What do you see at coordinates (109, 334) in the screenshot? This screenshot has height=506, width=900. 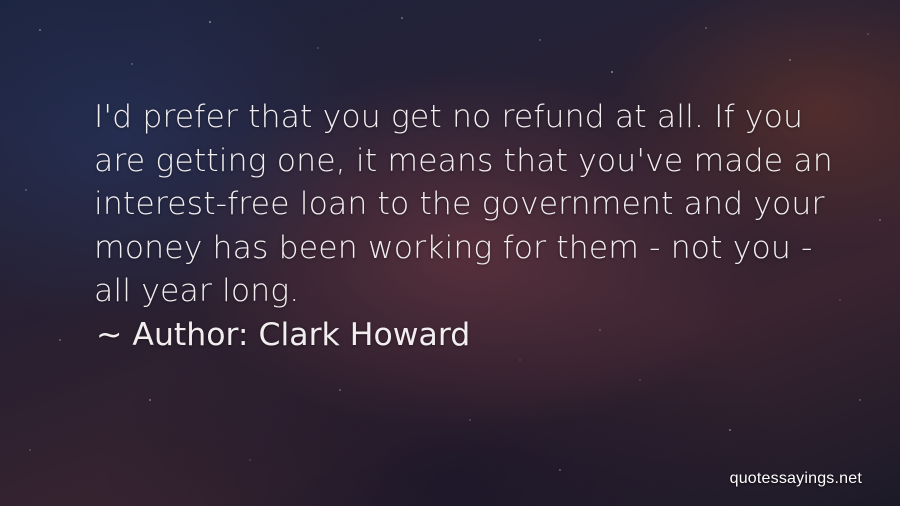 I see `author-tilde: ~` at bounding box center [109, 334].